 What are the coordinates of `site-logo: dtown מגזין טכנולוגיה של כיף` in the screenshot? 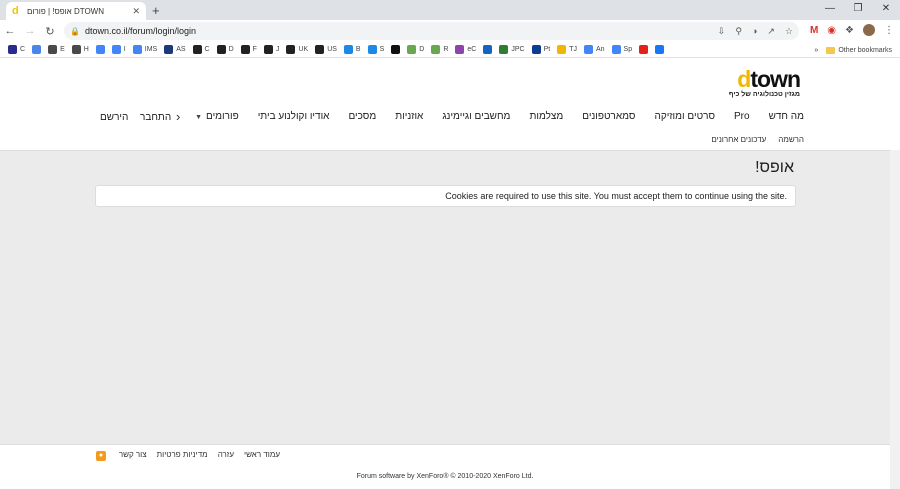 It's located at (760, 82).